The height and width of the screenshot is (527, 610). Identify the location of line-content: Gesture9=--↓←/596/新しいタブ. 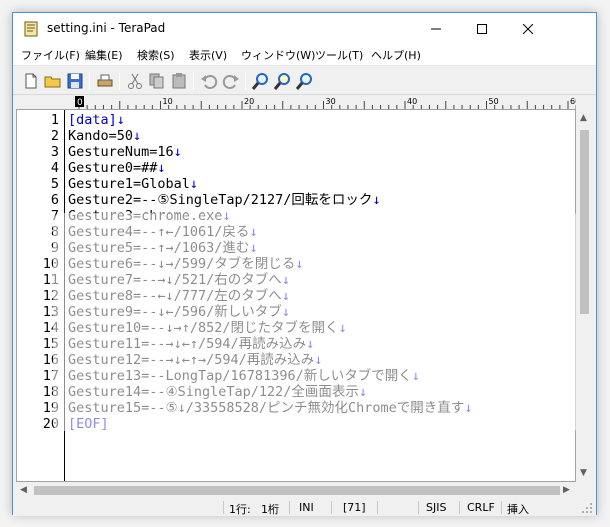
(175, 312).